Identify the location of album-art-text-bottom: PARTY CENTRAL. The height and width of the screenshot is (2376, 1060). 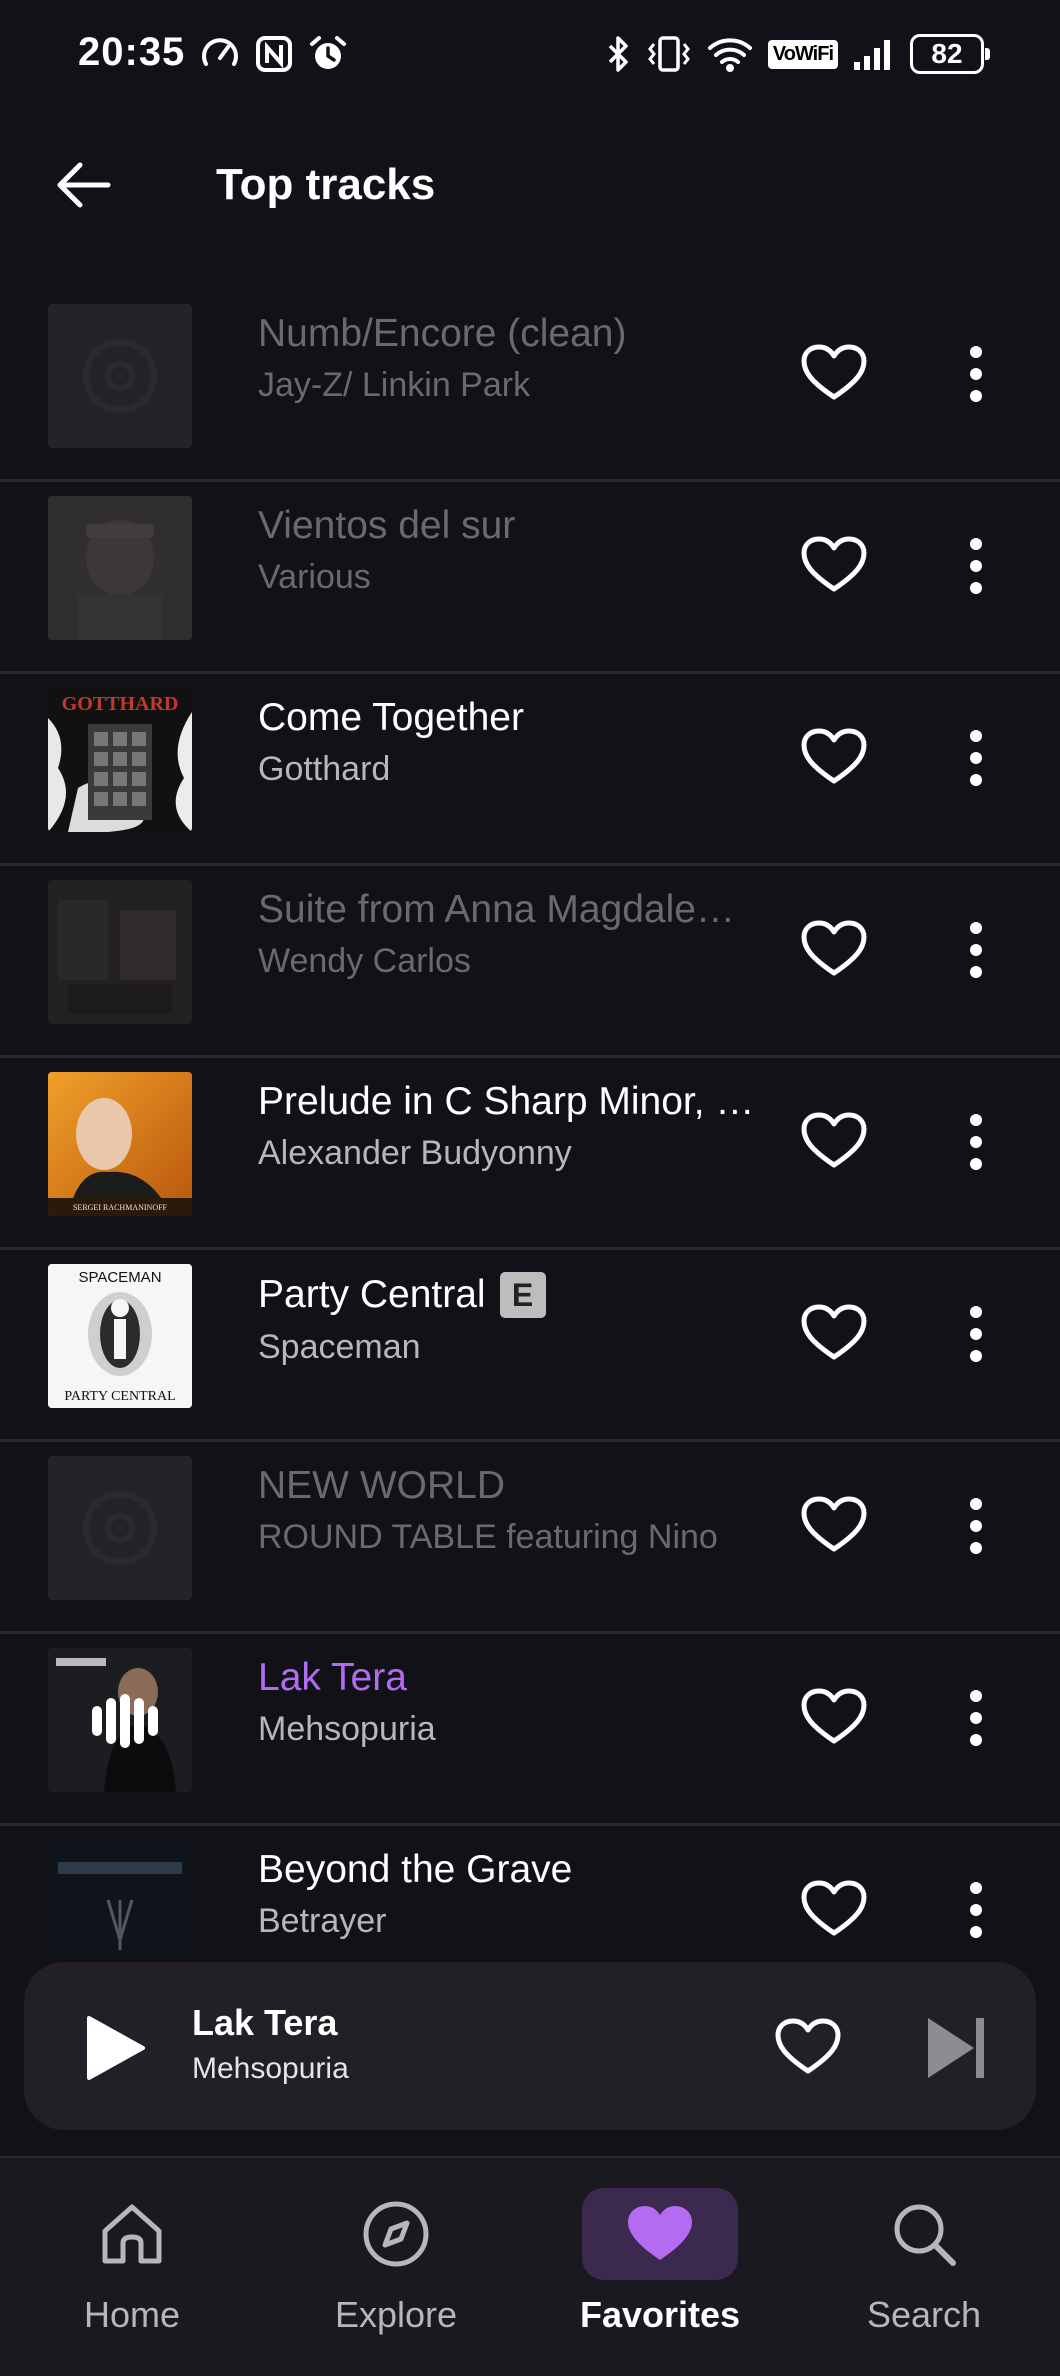
(119, 1396).